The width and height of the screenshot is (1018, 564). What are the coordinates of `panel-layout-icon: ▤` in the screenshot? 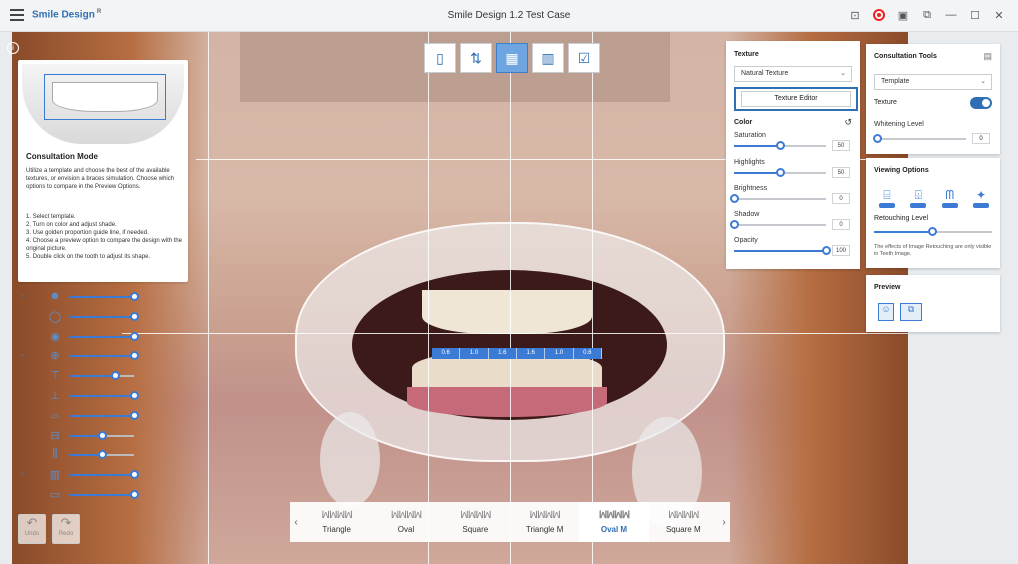 It's located at (987, 56).